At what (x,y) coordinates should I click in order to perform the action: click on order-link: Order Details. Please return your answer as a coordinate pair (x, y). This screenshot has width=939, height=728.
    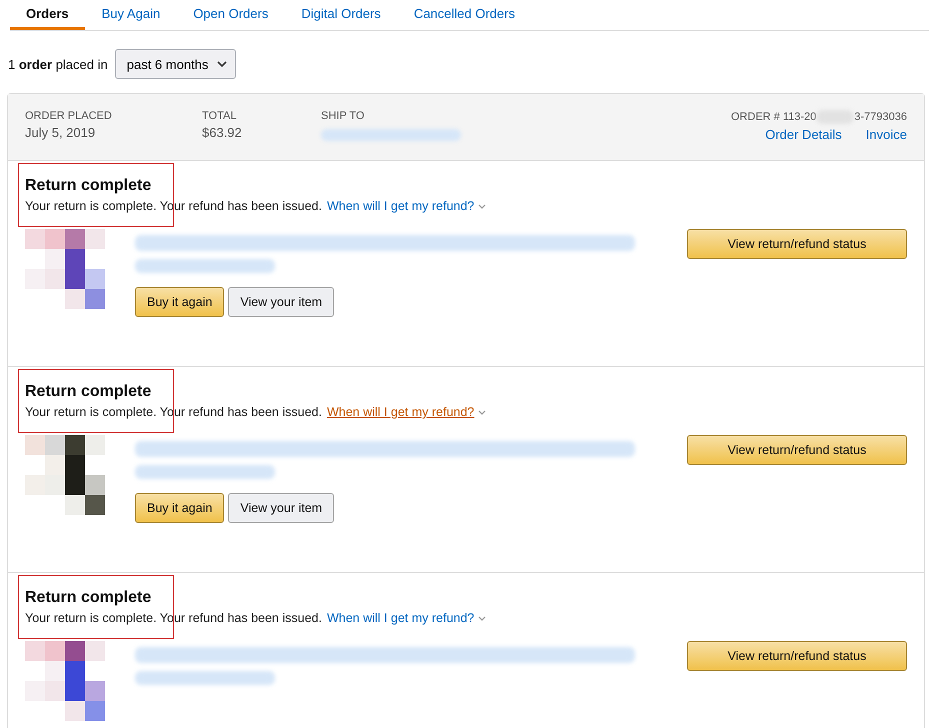
    Looking at the image, I should click on (803, 134).